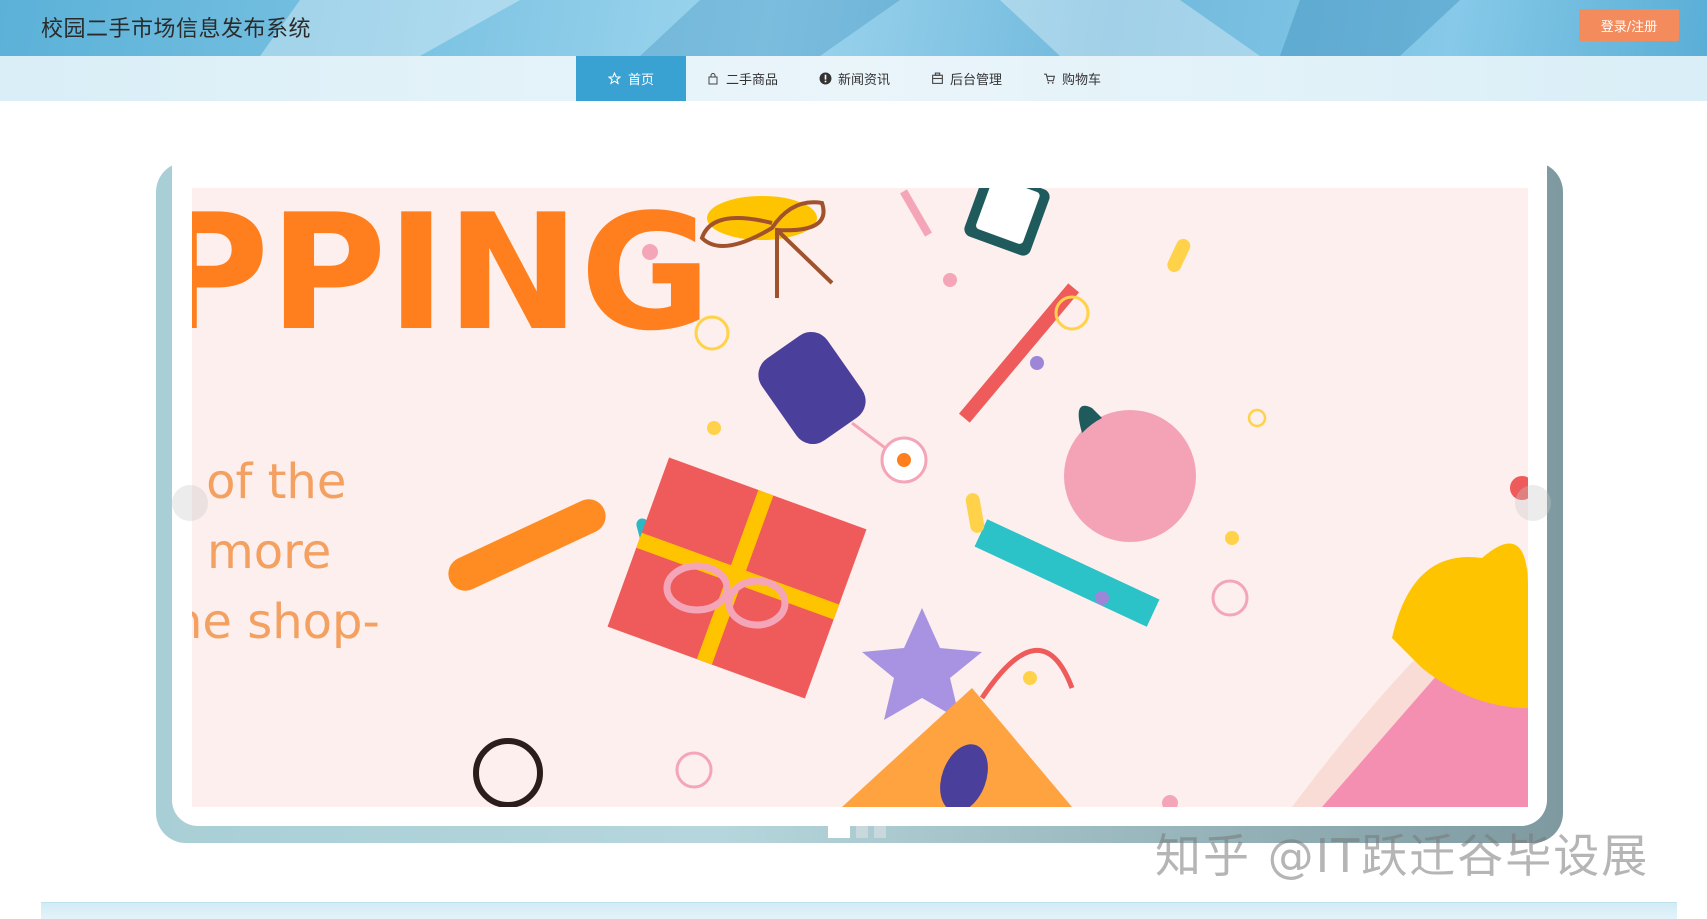  I want to click on nav-item-cart: 购物车, so click(1071, 78).